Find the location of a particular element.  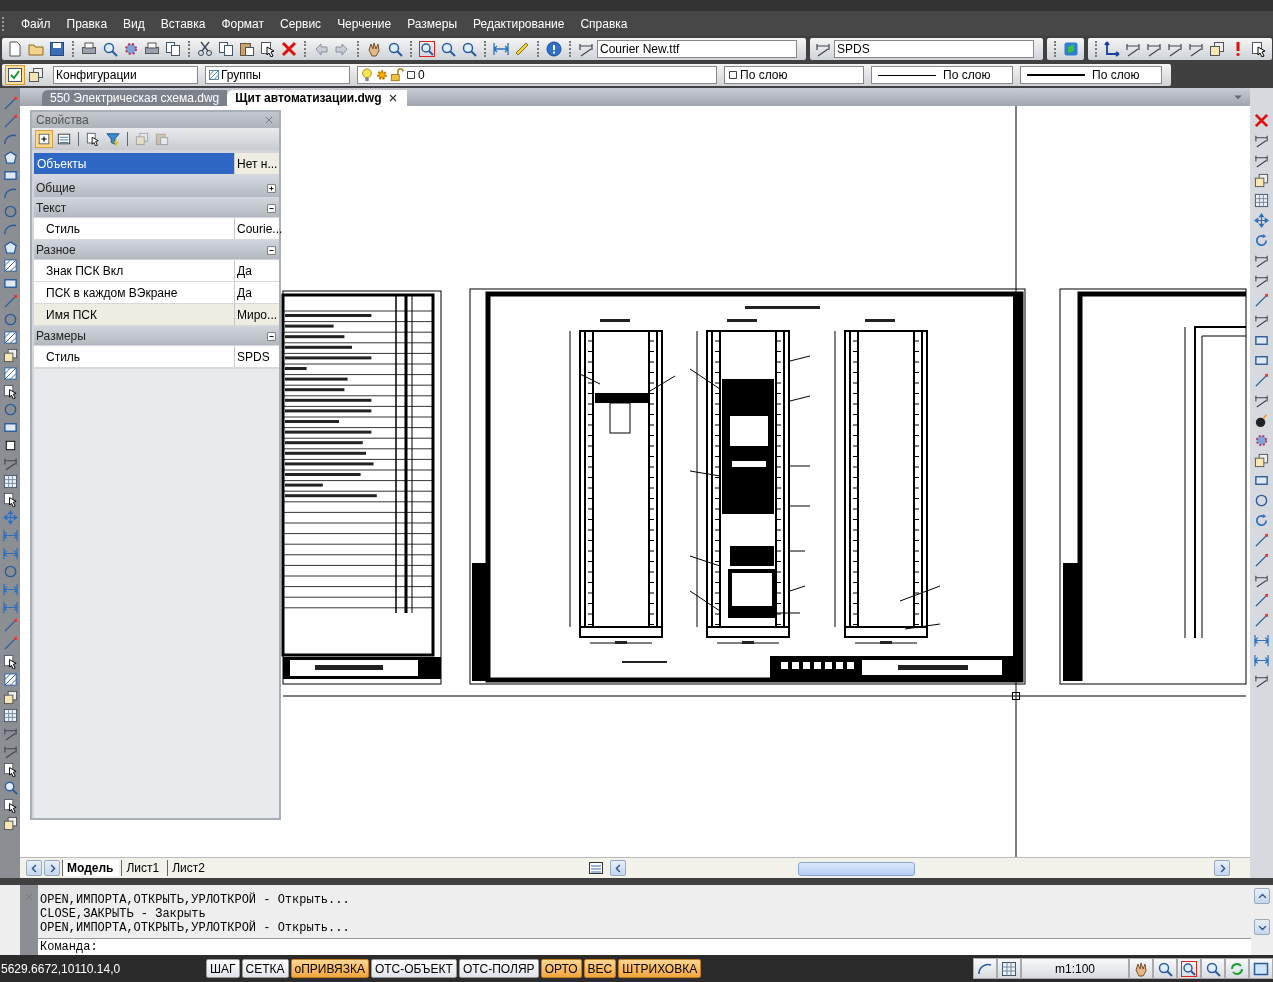

property-group-header: Размеры is located at coordinates (156, 336).